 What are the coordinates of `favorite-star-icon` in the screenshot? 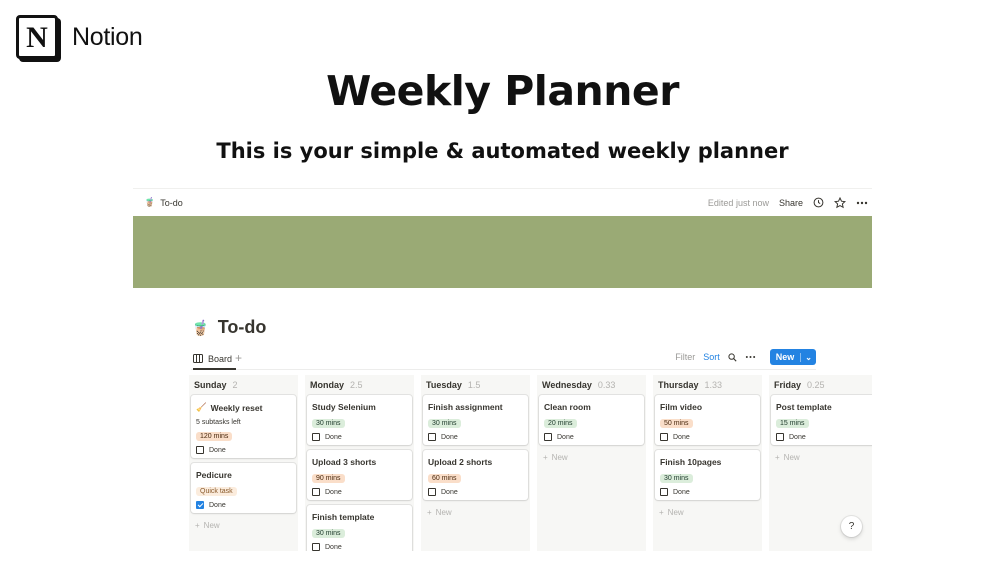 It's located at (840, 202).